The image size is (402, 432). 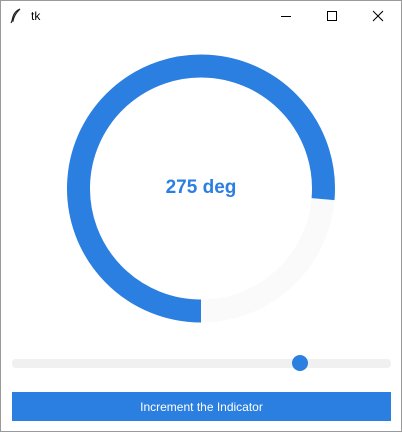 I want to click on meter-value-label: 275 deg, so click(x=201, y=187).